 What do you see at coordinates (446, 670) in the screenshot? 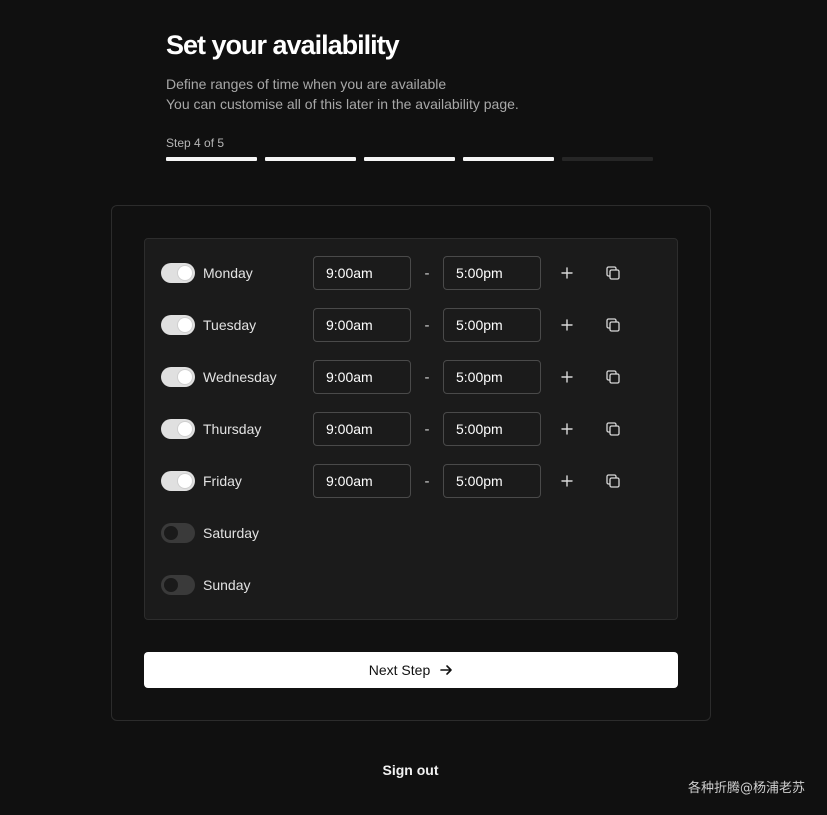
I see `arrow-right-icon` at bounding box center [446, 670].